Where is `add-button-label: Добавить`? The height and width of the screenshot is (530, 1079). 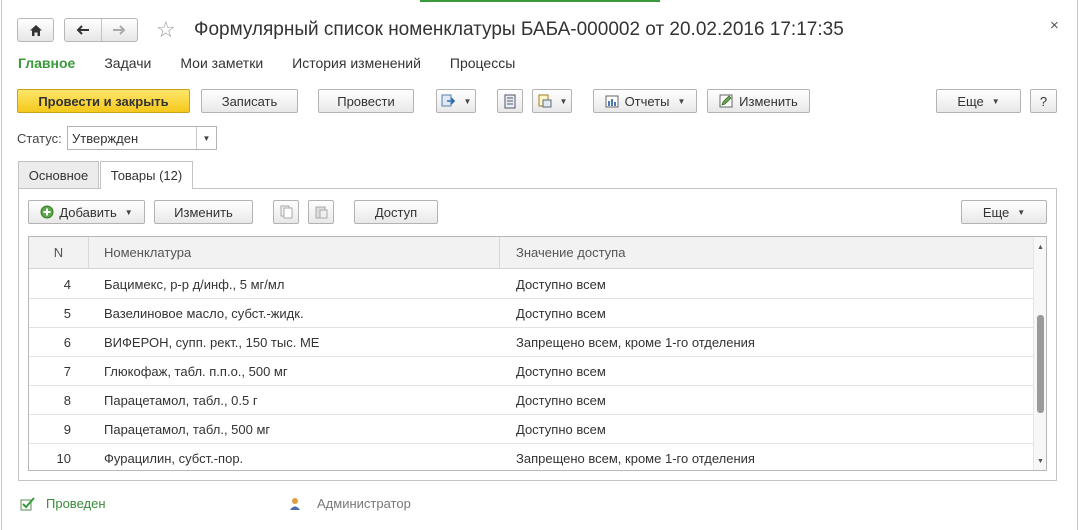
add-button-label: Добавить is located at coordinates (88, 212).